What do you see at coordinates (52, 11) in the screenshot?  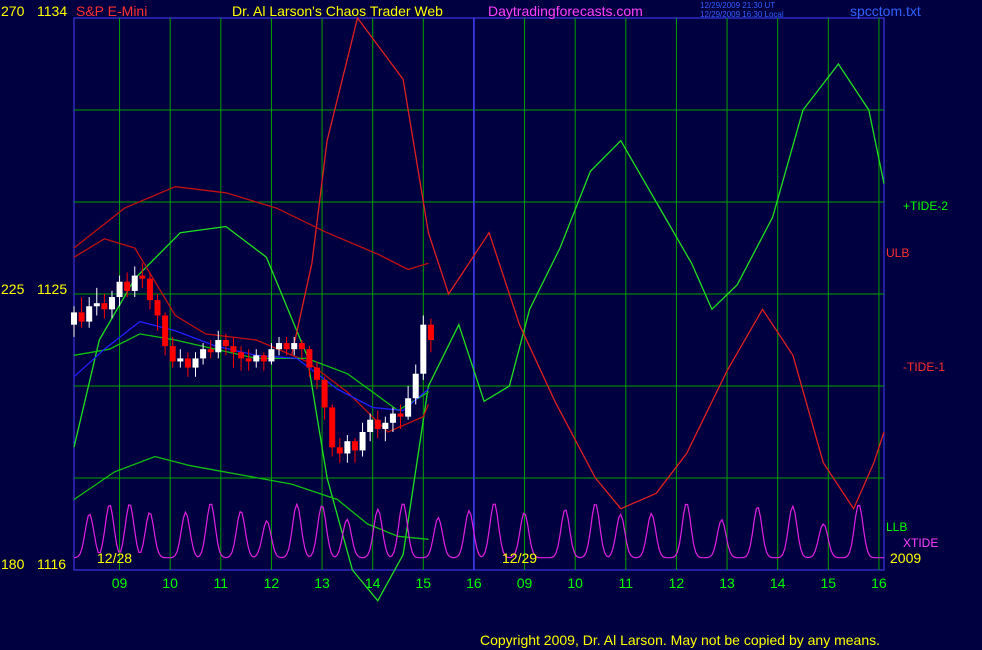 I see `top-left-price-1134: 1134` at bounding box center [52, 11].